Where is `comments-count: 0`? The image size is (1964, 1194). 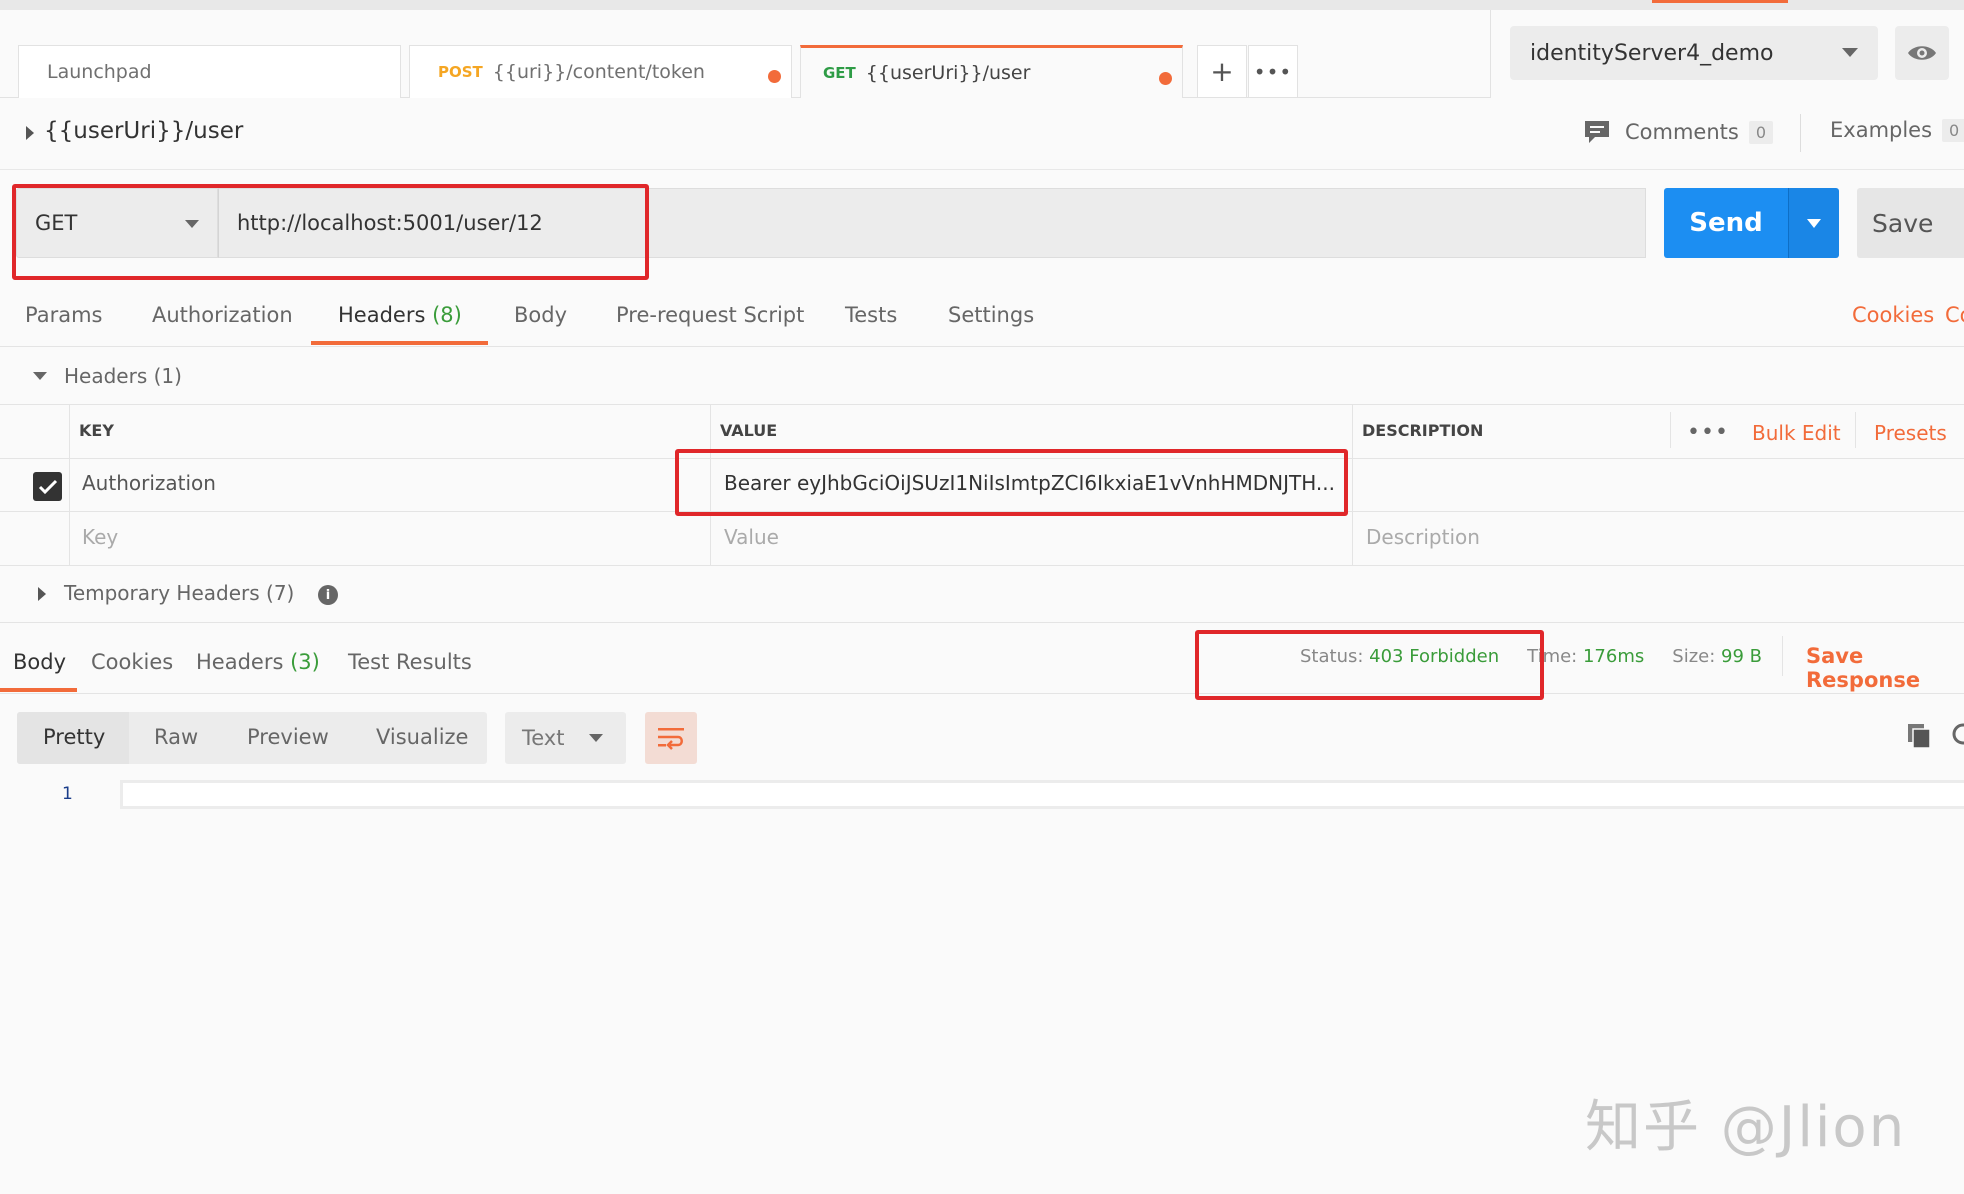
comments-count: 0 is located at coordinates (1761, 132).